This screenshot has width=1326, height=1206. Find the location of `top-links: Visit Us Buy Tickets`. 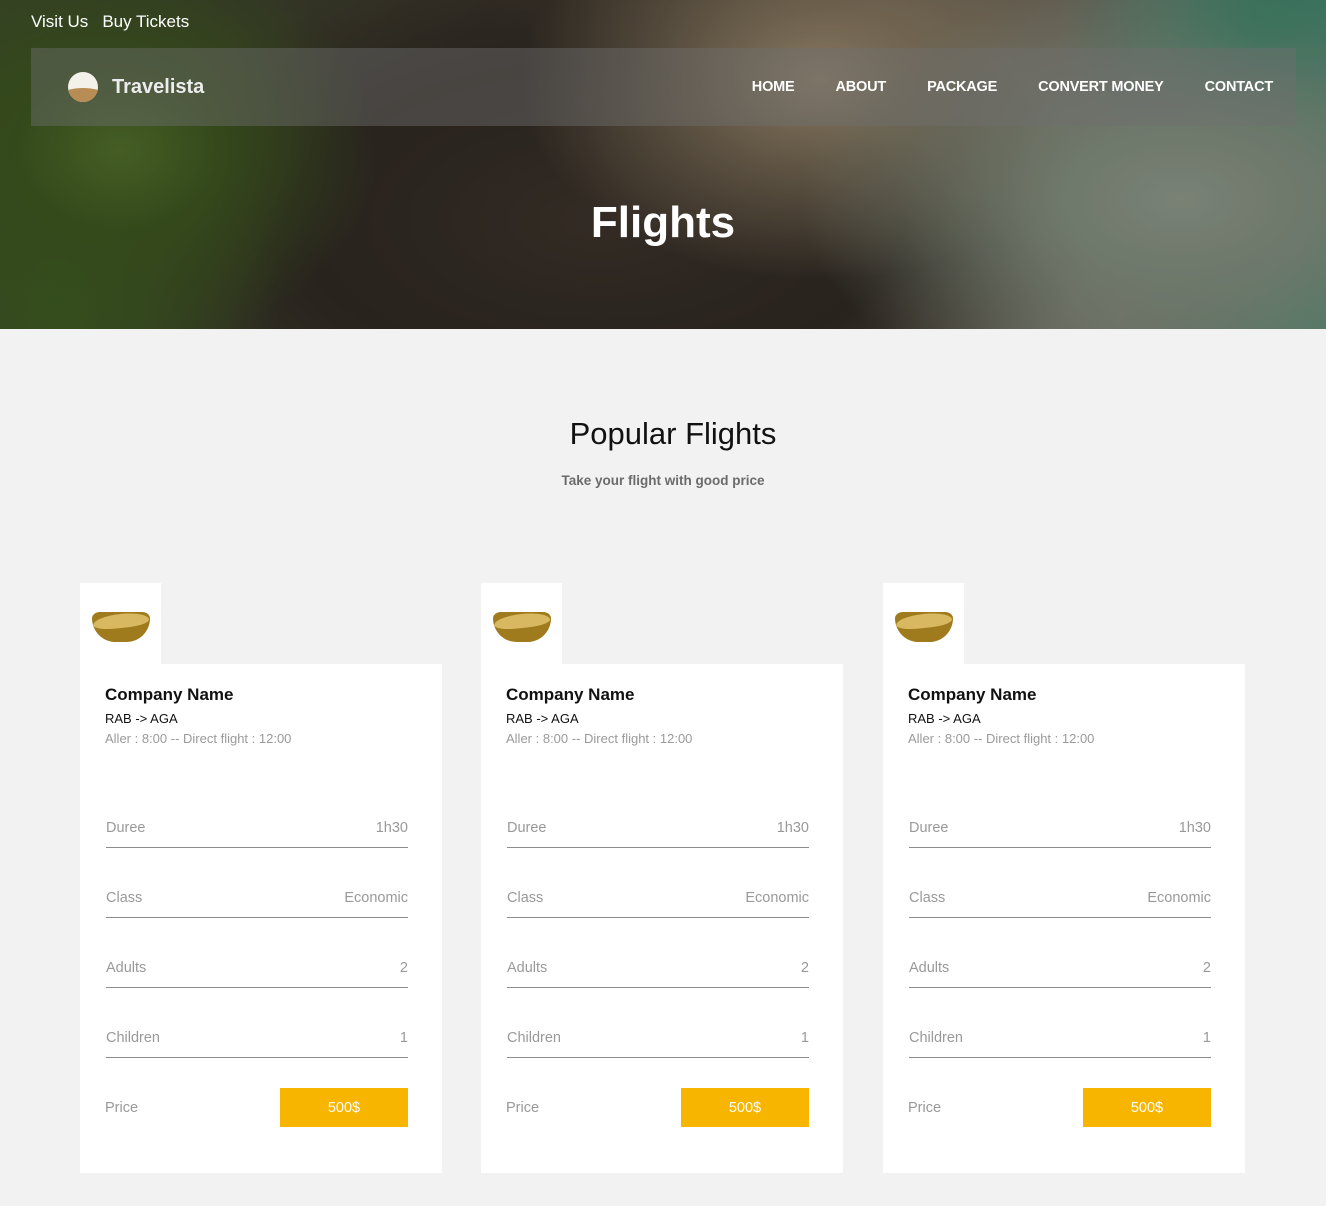

top-links: Visit Us Buy Tickets is located at coordinates (110, 22).